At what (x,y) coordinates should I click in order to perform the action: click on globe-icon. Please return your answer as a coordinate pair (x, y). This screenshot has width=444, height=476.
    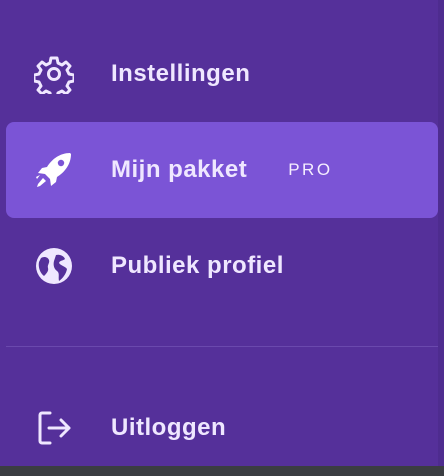
    Looking at the image, I should click on (54, 266).